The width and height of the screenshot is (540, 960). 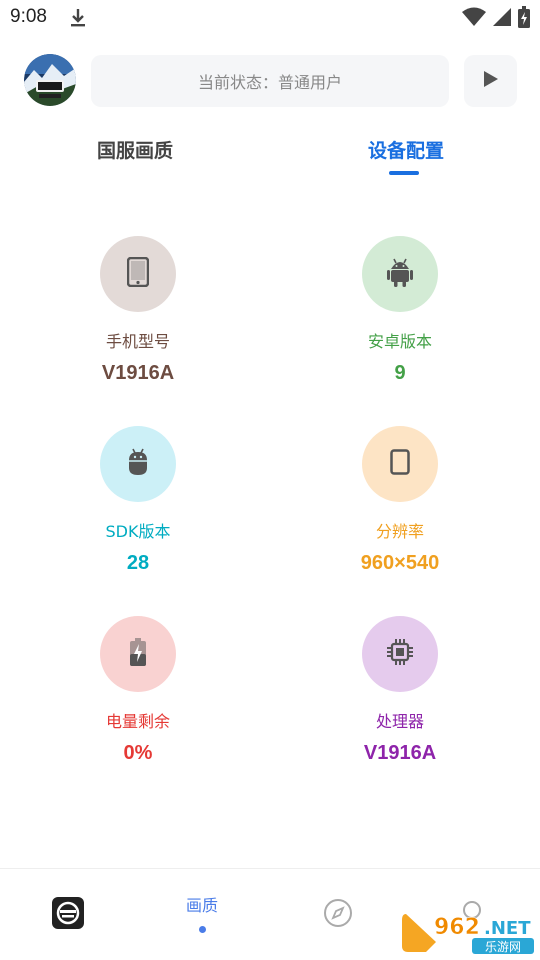 What do you see at coordinates (400, 563) in the screenshot?
I see `resolution-value: 960×540` at bounding box center [400, 563].